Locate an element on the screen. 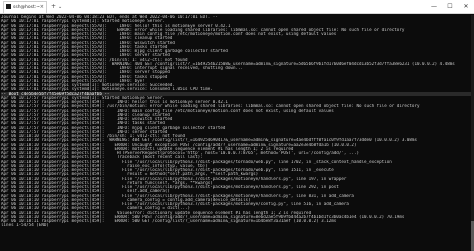 The height and width of the screenshot is (251, 474). tab-title: ssh@host:~ is located at coordinates (27, 7).